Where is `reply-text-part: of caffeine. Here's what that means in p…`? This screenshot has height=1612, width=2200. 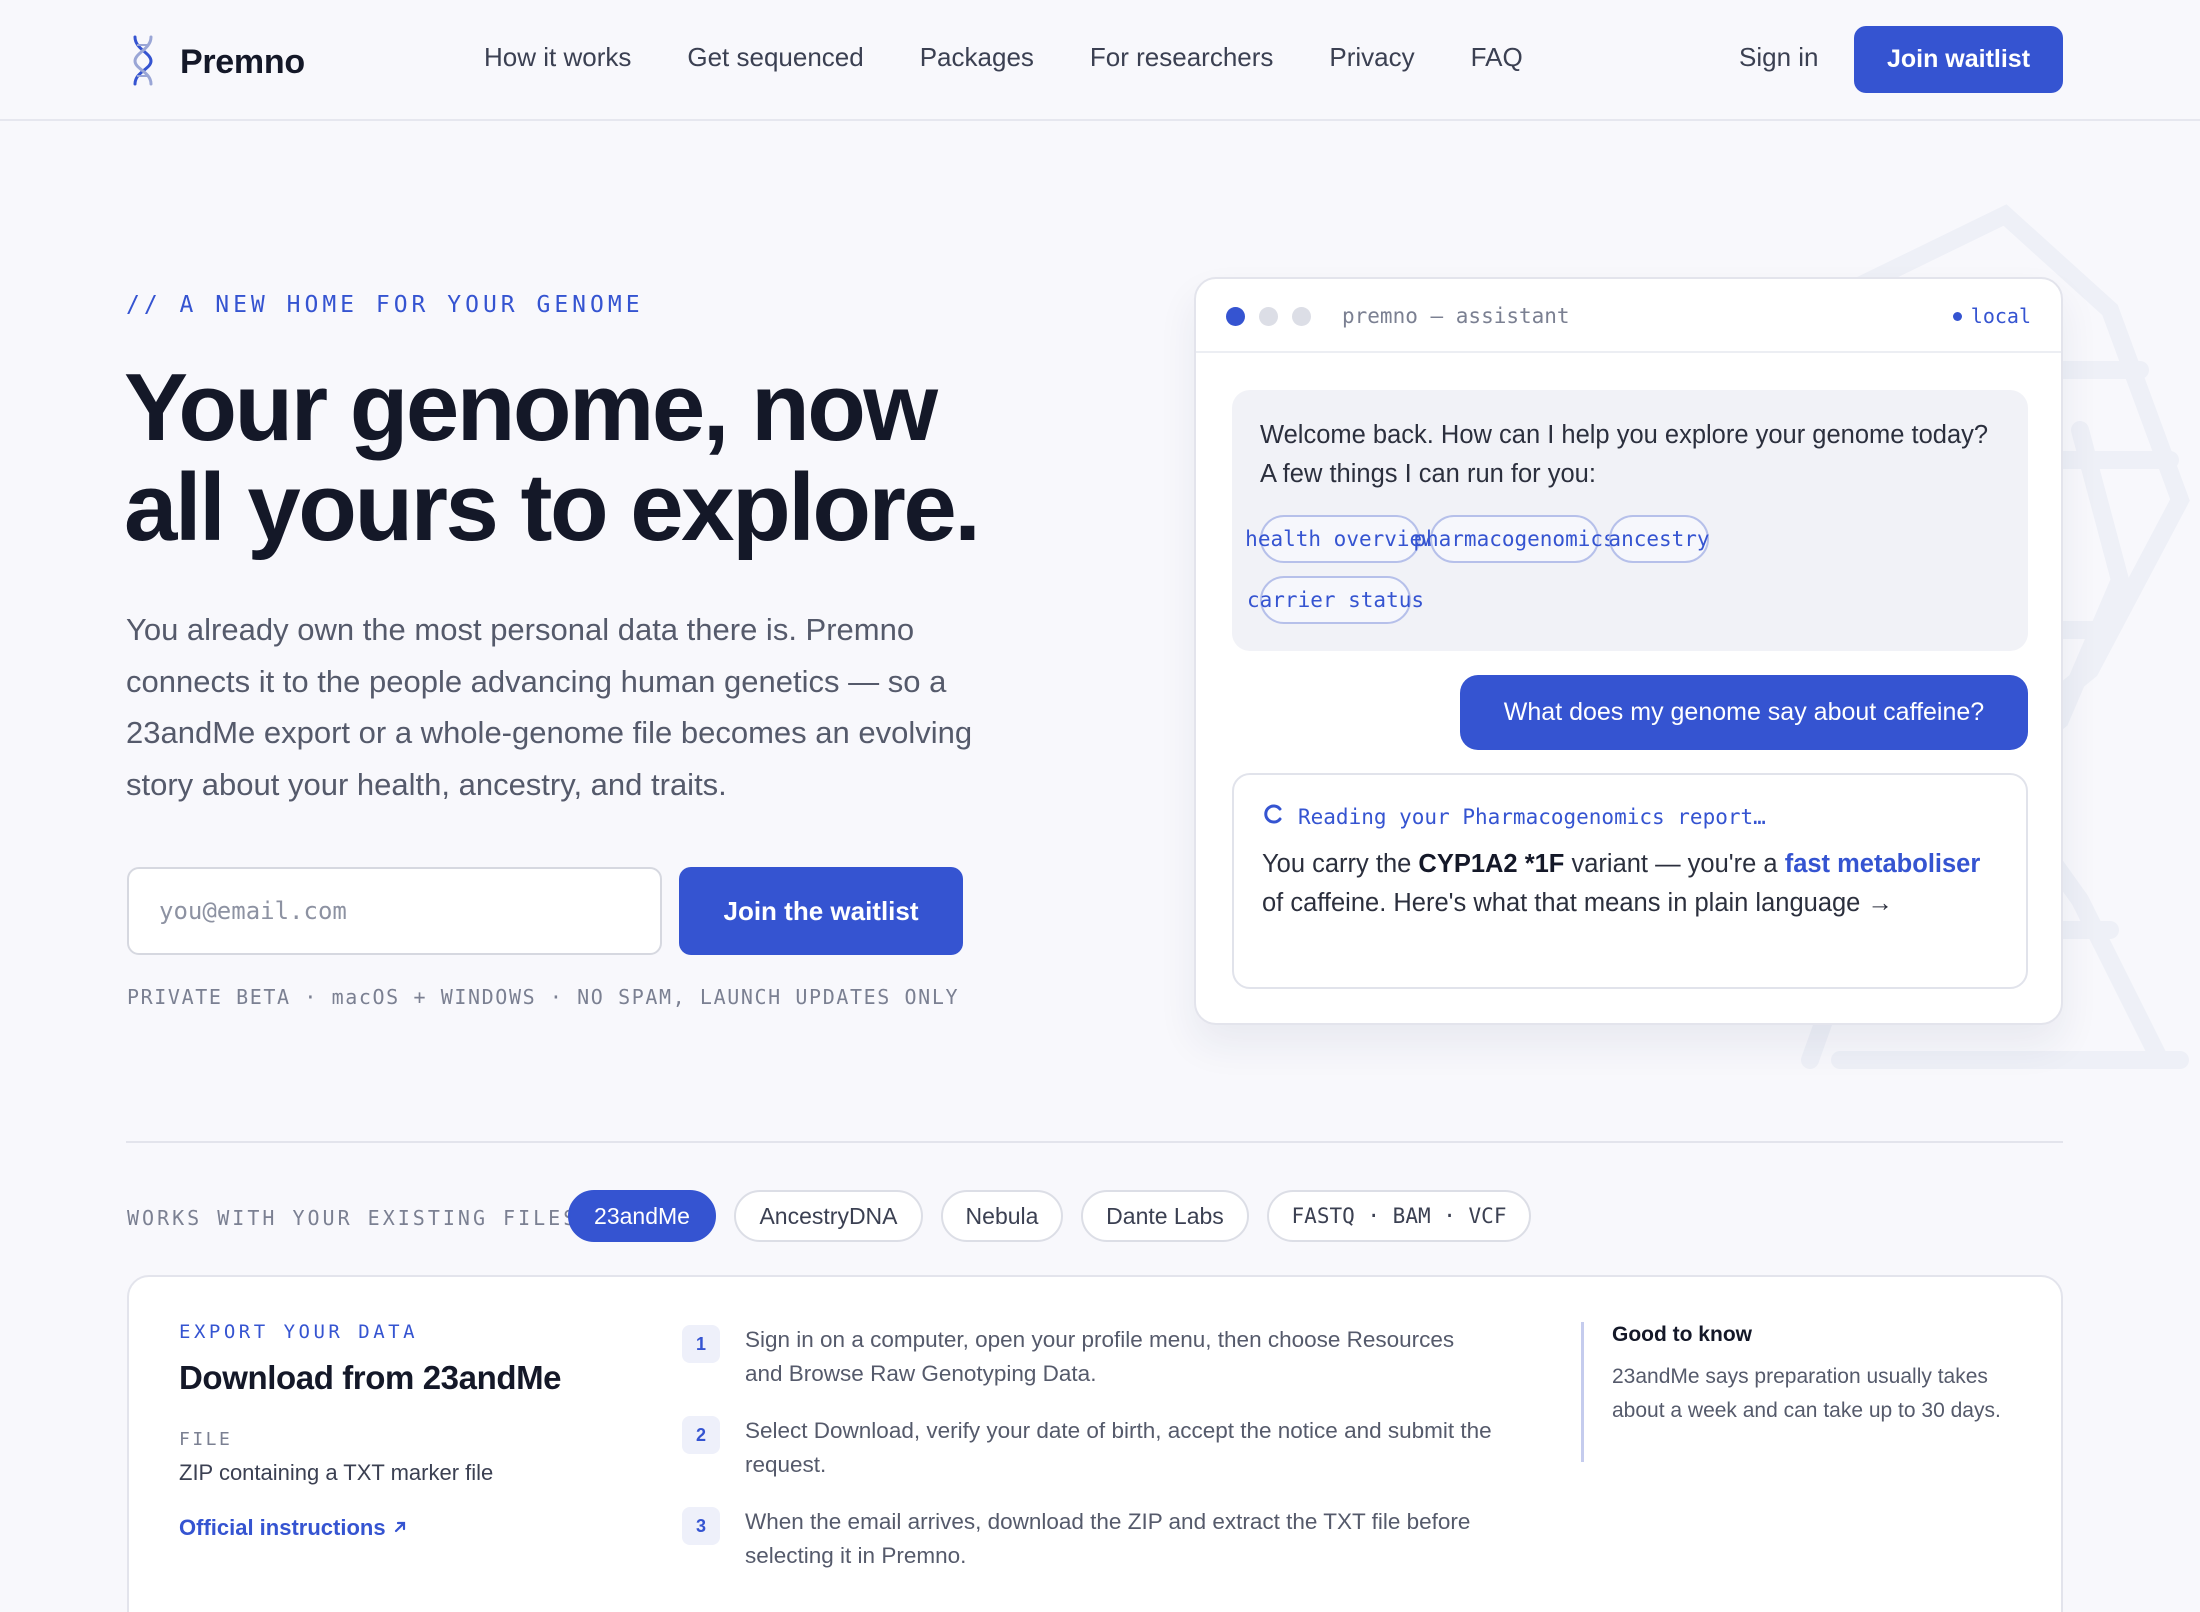 reply-text-part: of caffeine. Here's what that means in p… is located at coordinates (1577, 903).